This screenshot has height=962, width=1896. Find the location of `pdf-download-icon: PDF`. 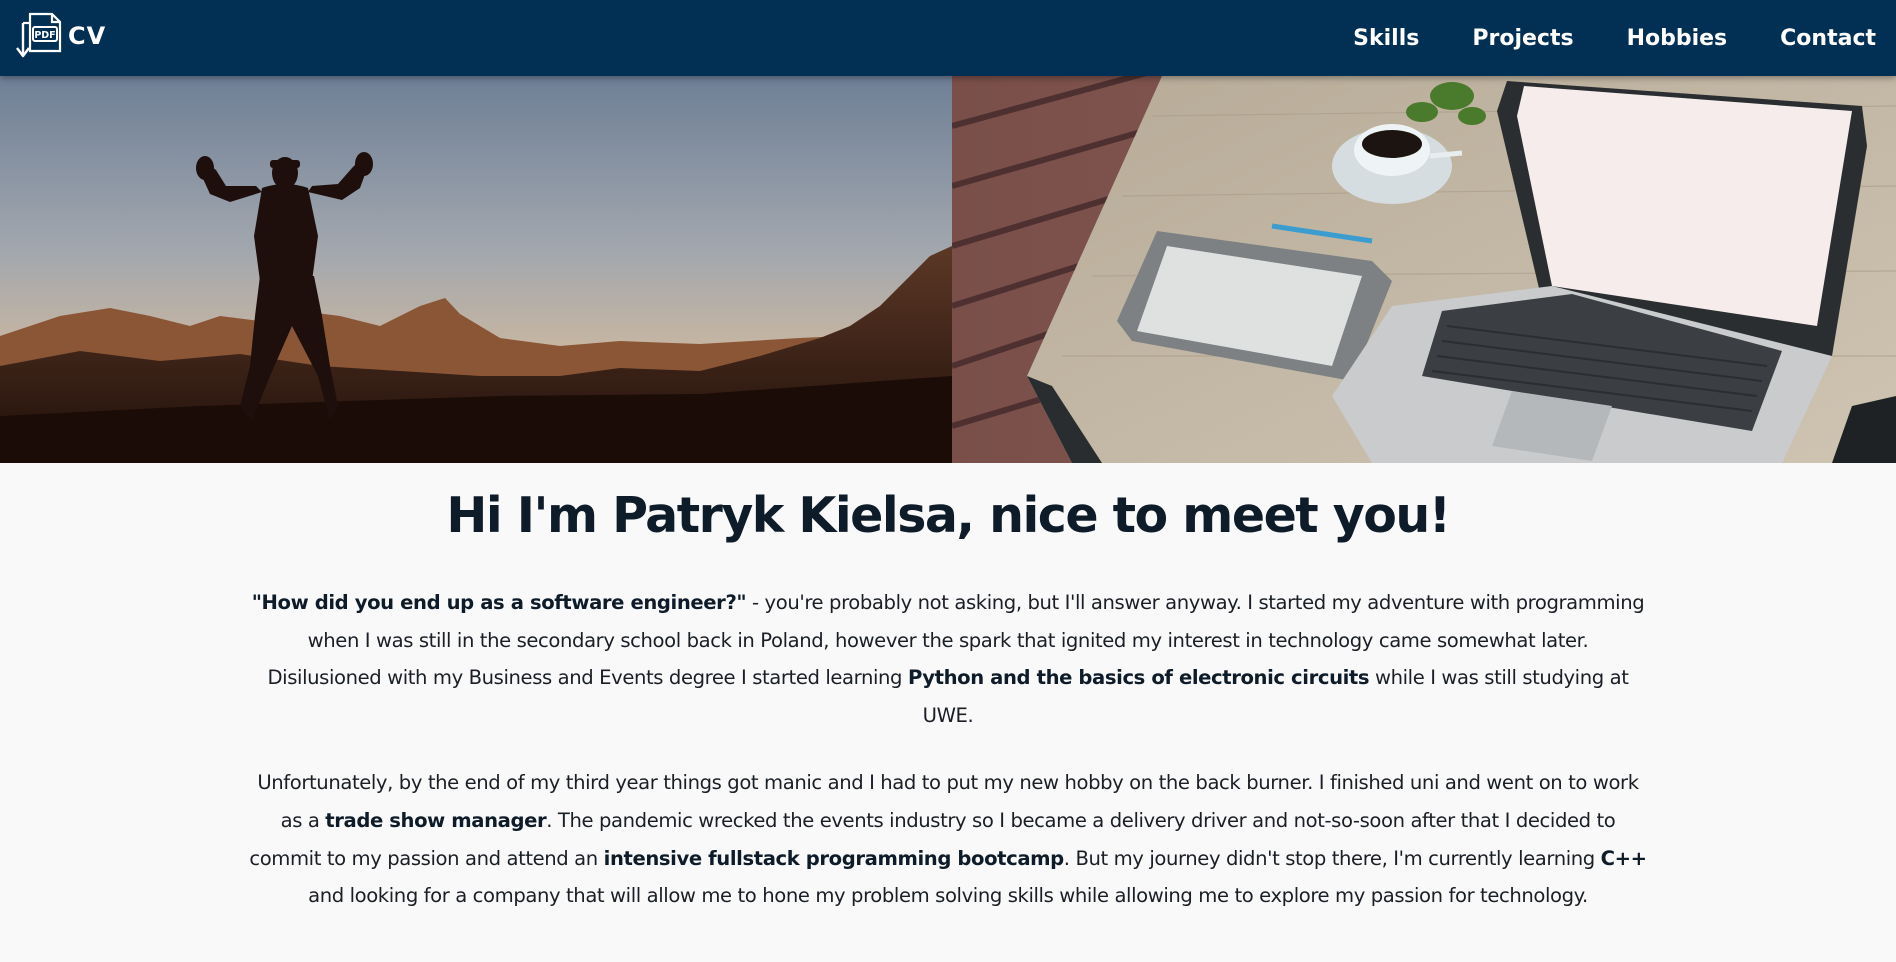

pdf-download-icon: PDF is located at coordinates (38, 36).